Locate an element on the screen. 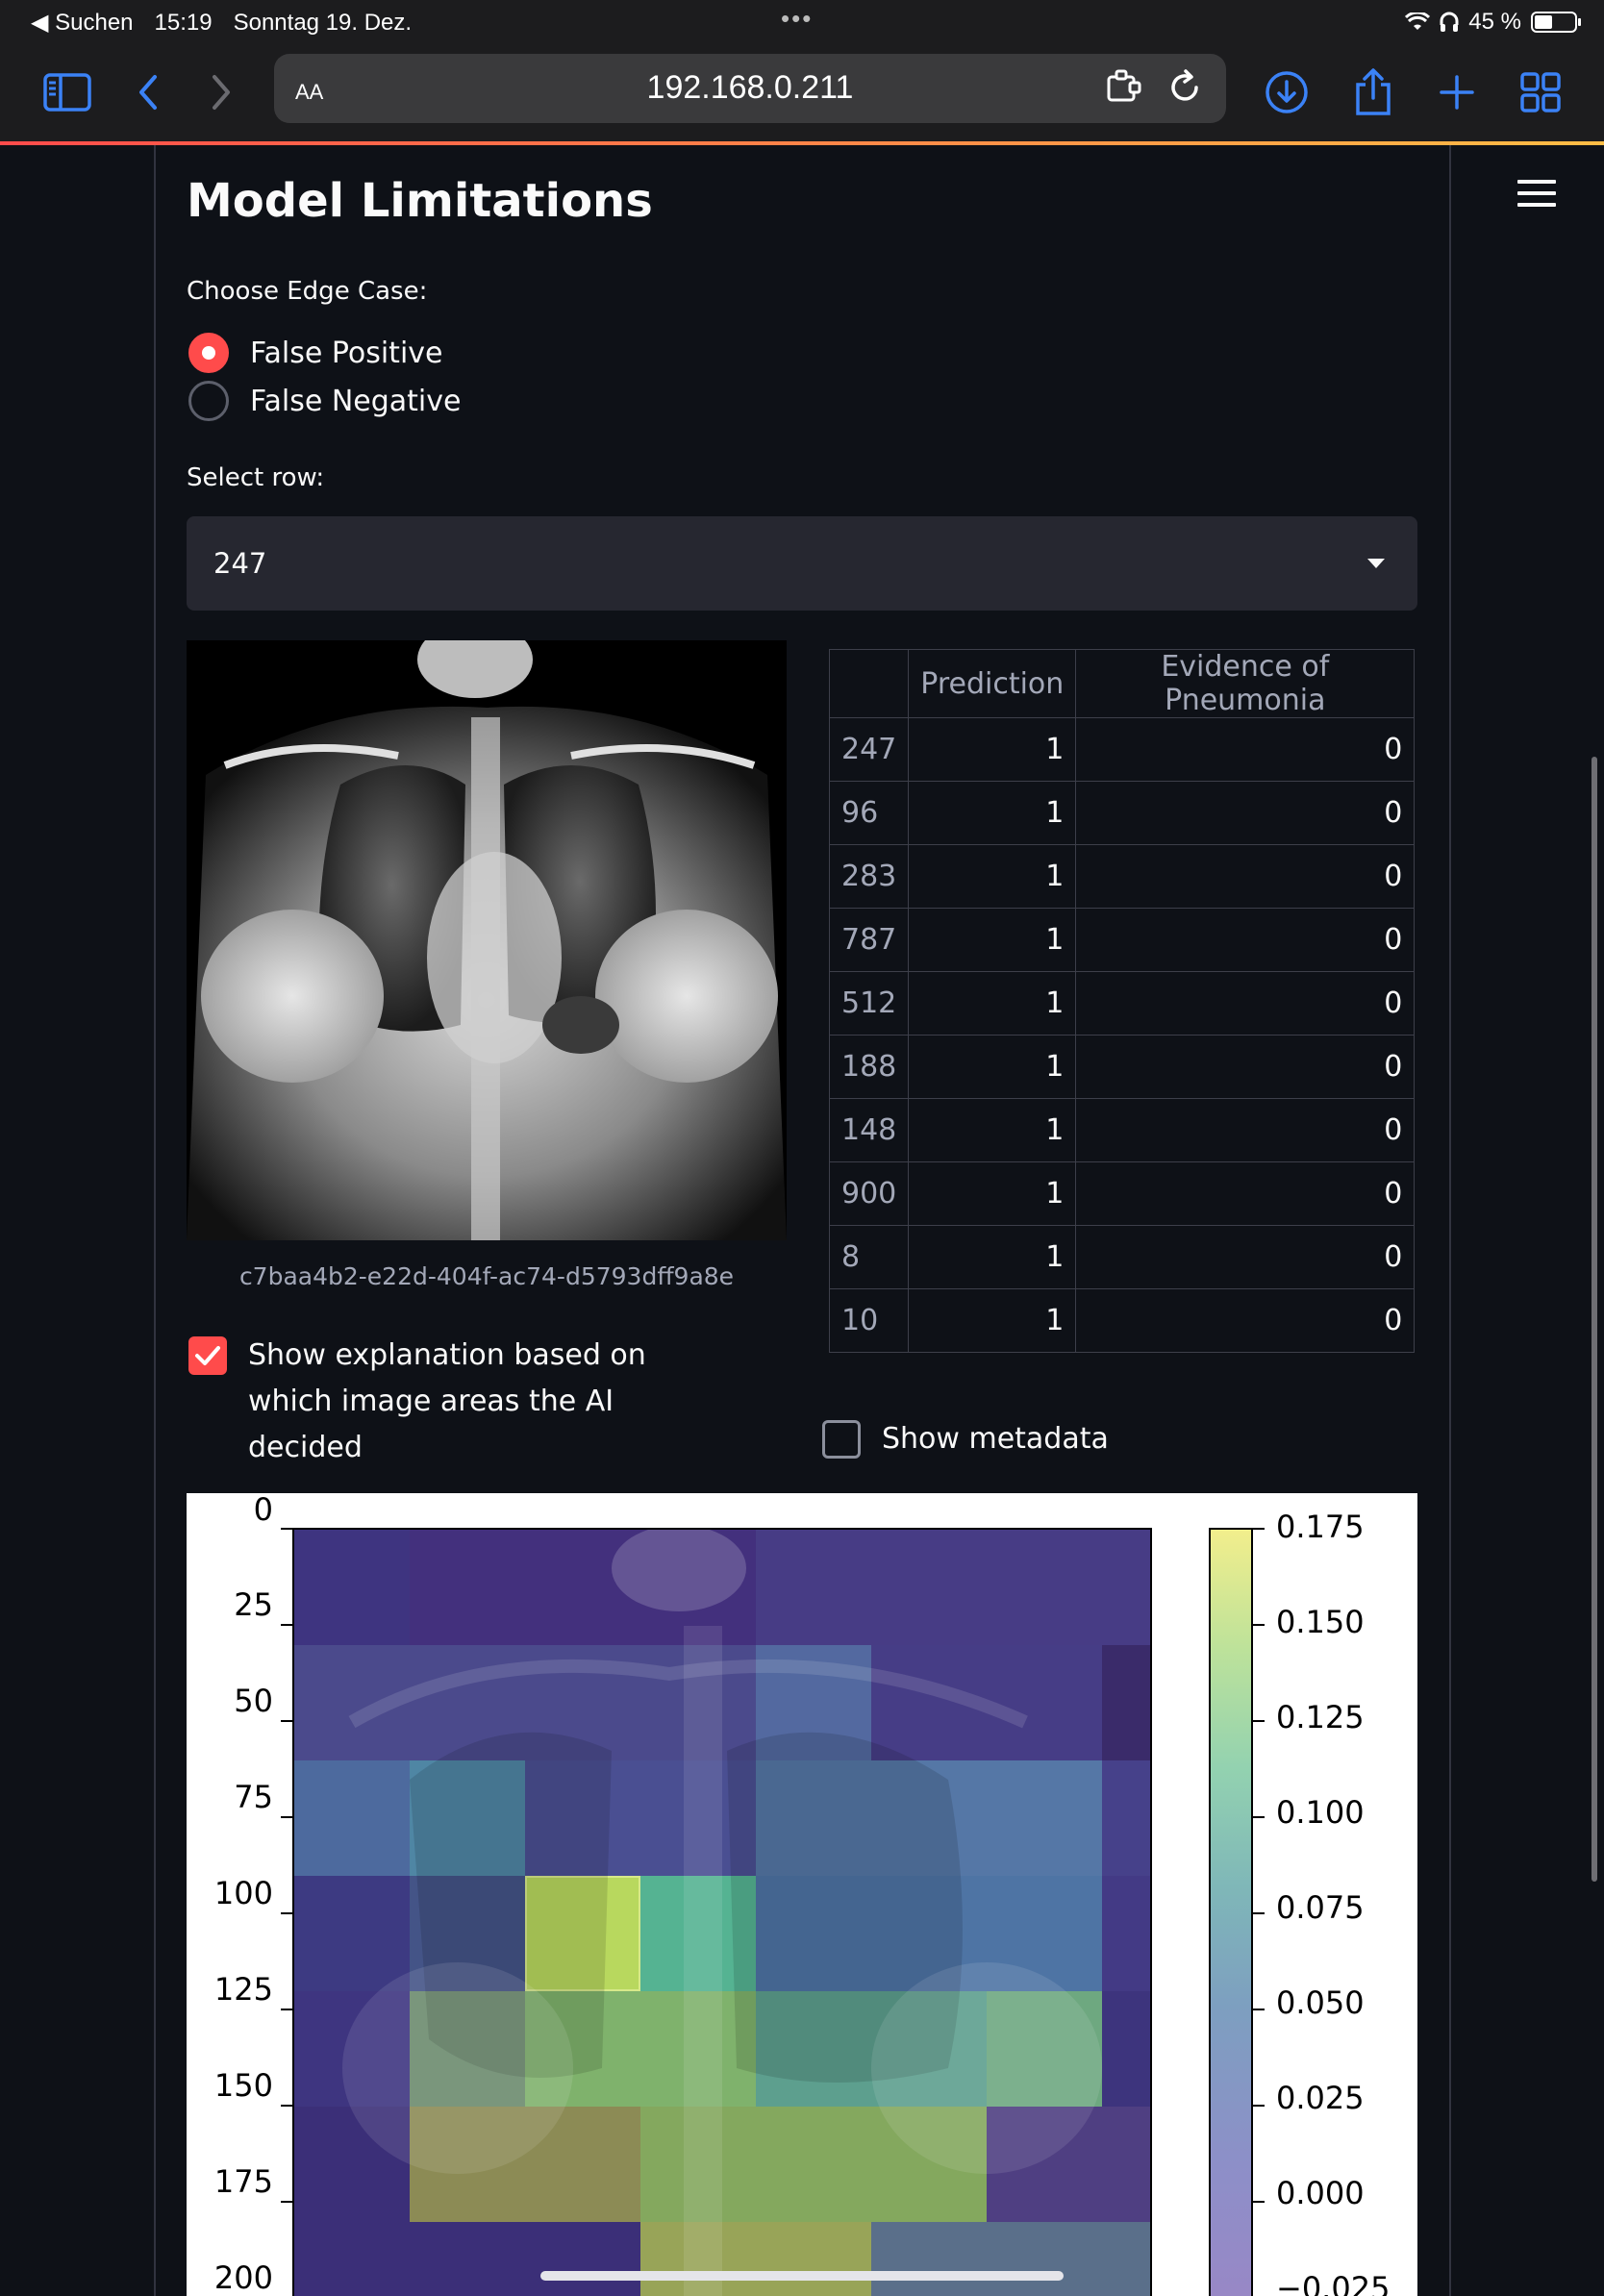 This screenshot has height=2296, width=1604. row-index: 10 is located at coordinates (869, 1320).